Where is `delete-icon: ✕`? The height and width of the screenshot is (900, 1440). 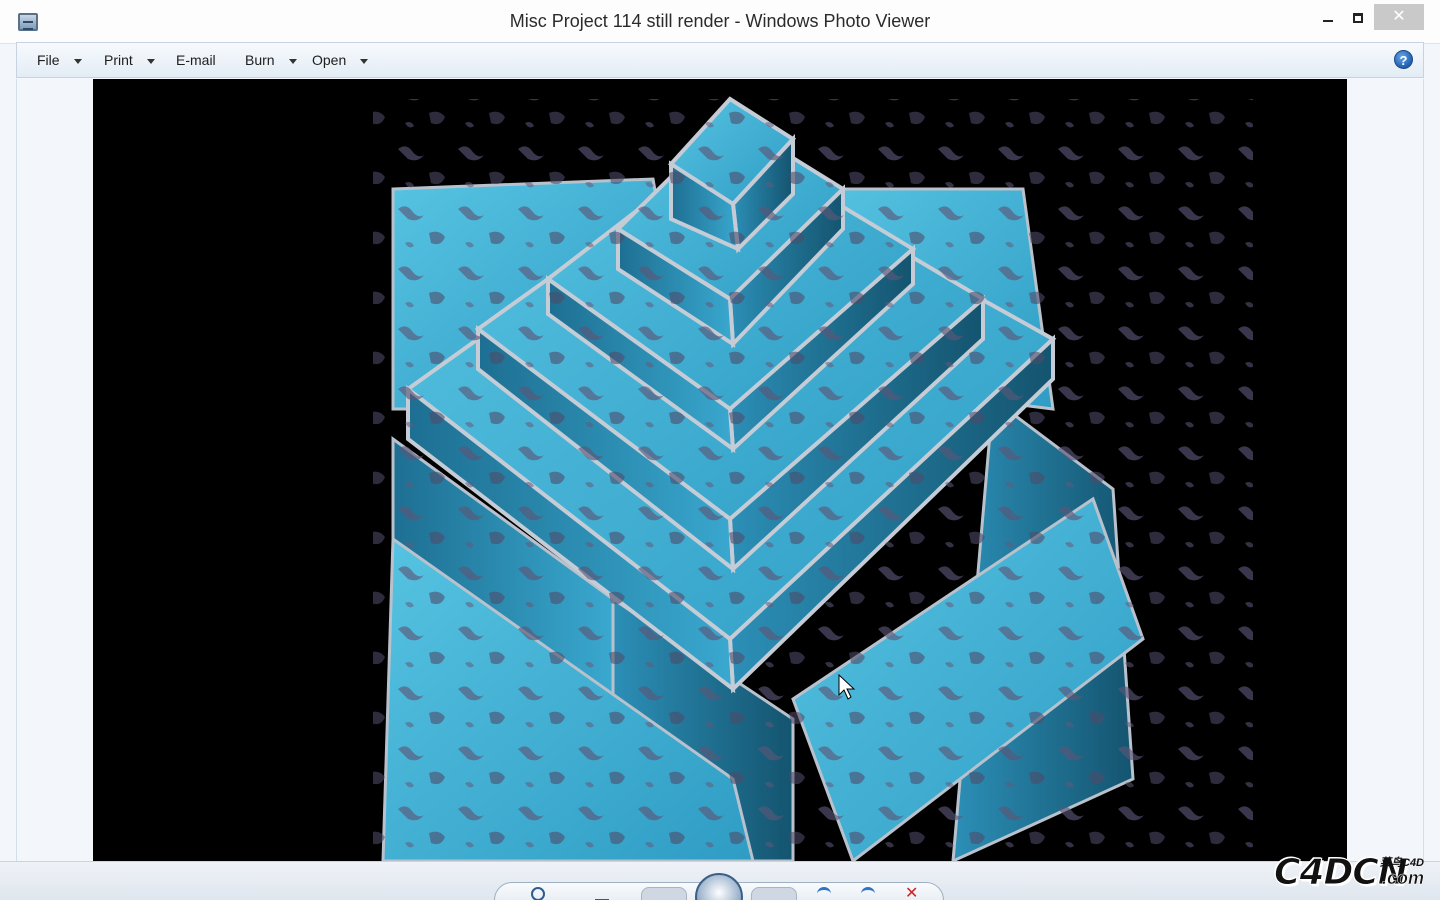 delete-icon: ✕ is located at coordinates (912, 893).